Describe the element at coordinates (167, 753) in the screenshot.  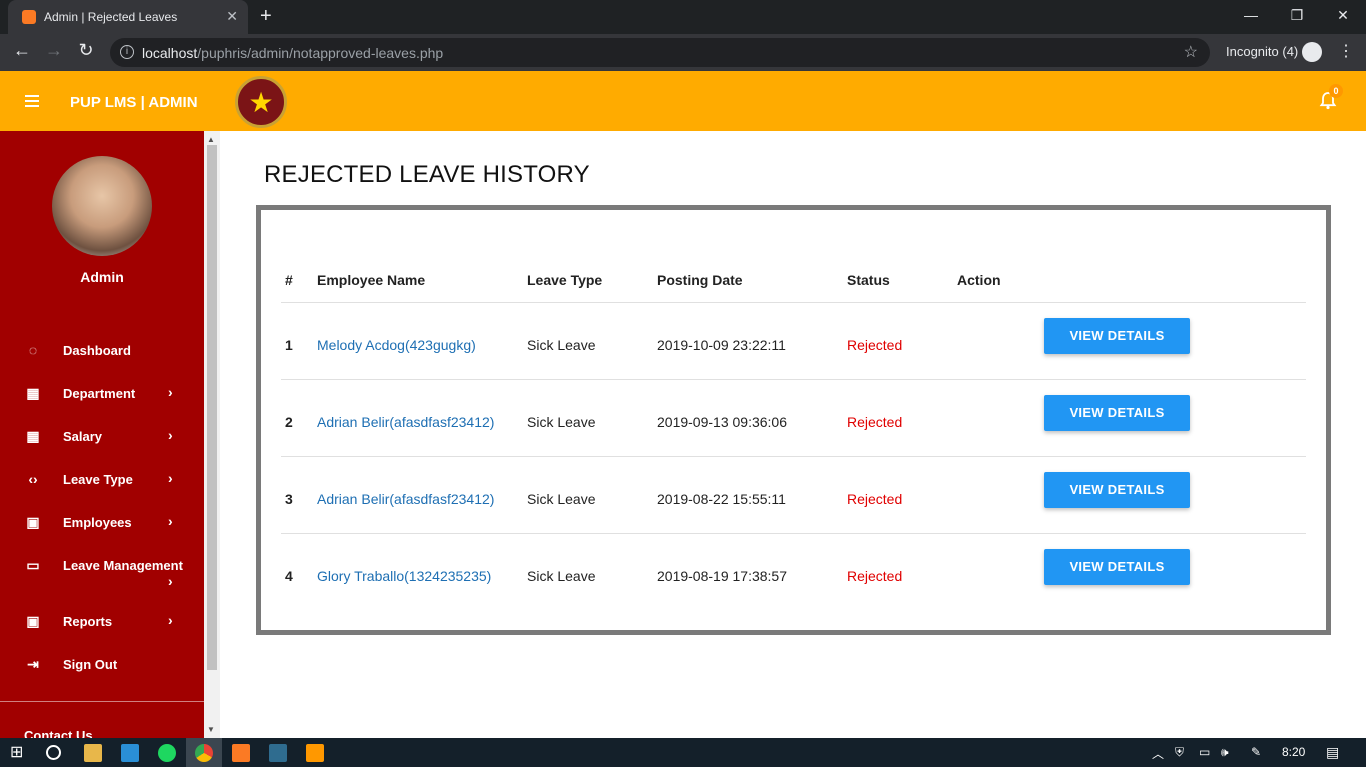
I see `spotify-icon` at that location.